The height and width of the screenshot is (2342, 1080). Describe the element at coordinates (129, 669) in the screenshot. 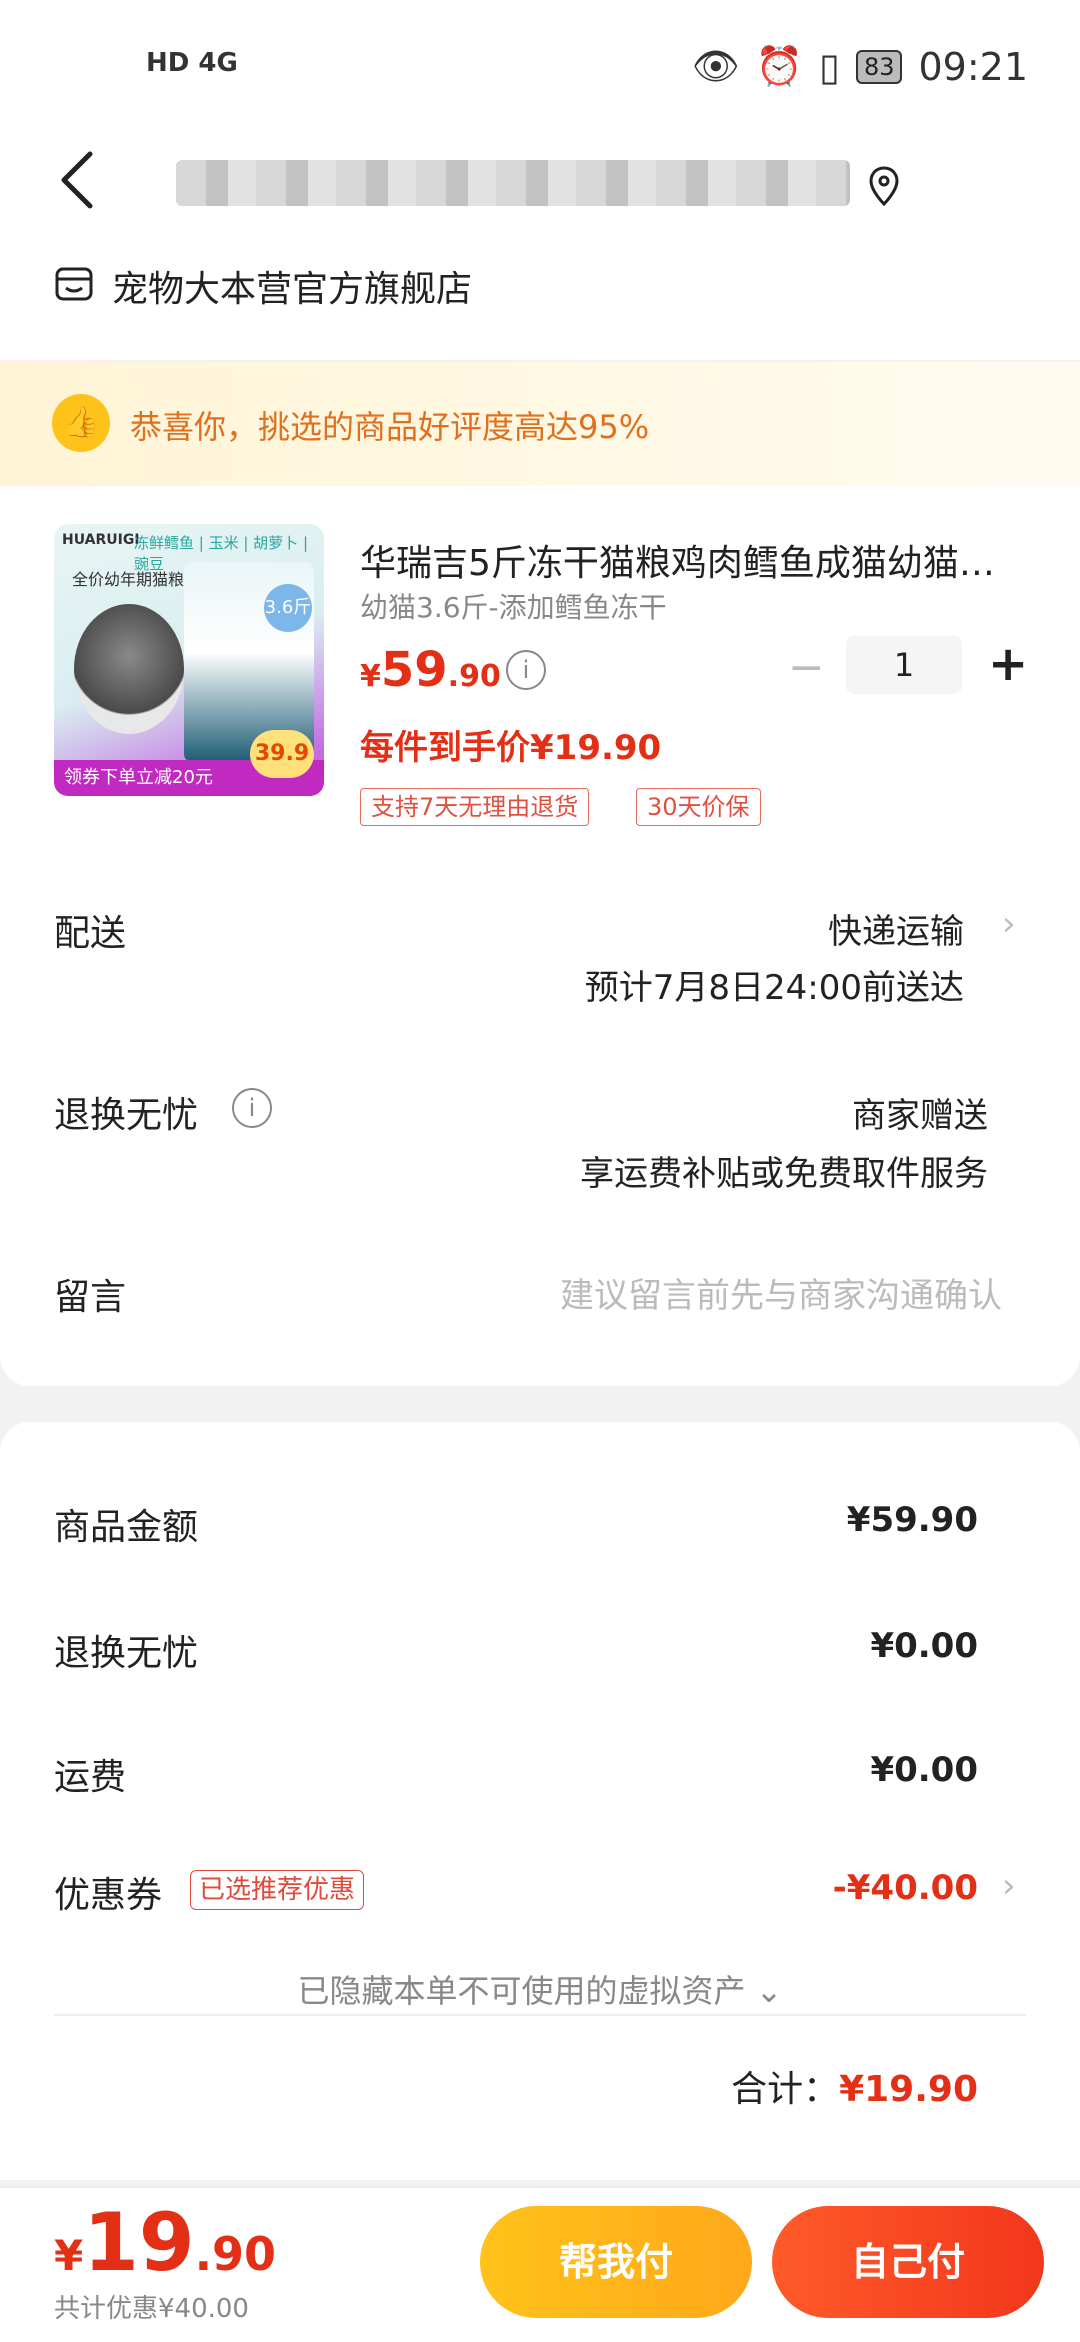

I see `kitten-image` at that location.